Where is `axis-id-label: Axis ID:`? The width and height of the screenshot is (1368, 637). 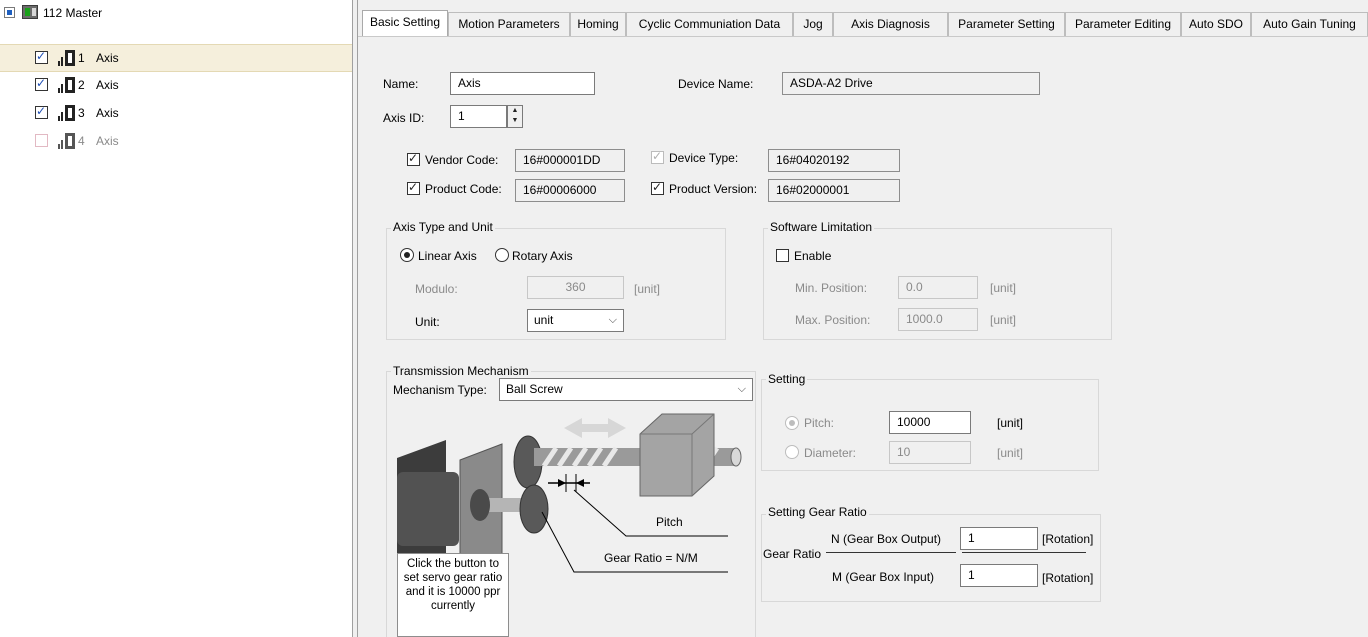 axis-id-label: Axis ID: is located at coordinates (404, 118).